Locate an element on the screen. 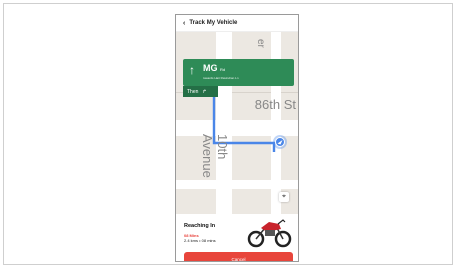 This screenshot has height=269, width=457. road-name: MG Rd is located at coordinates (214, 68).